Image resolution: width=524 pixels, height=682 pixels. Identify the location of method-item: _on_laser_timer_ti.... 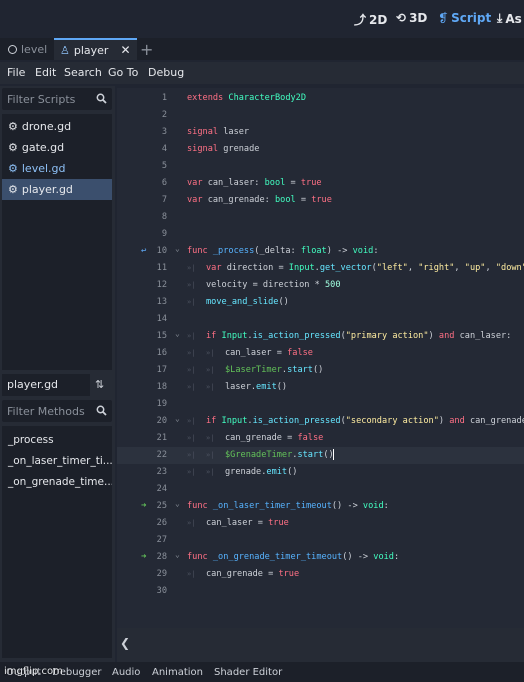
(57, 460).